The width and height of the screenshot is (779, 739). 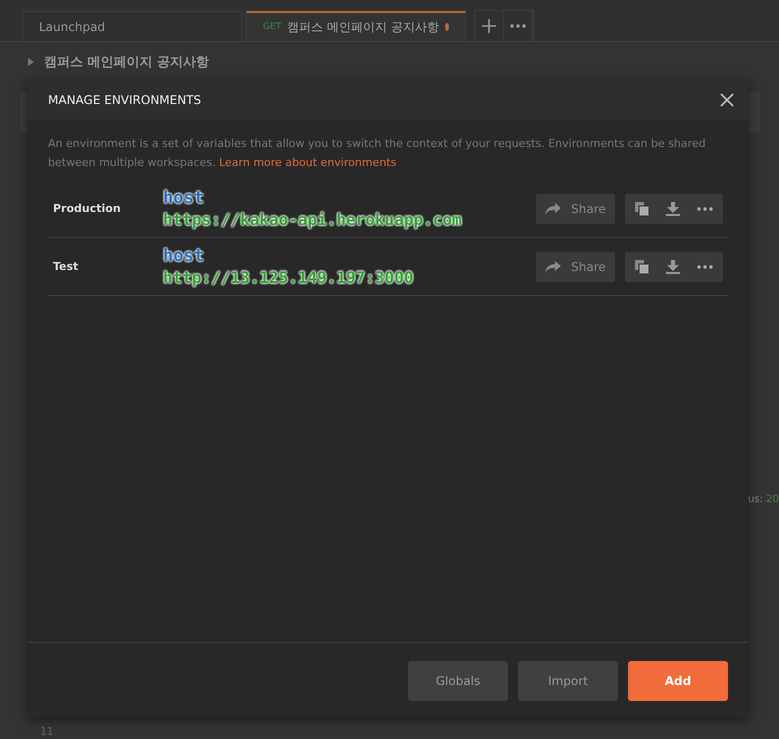 I want to click on close-button, so click(x=727, y=100).